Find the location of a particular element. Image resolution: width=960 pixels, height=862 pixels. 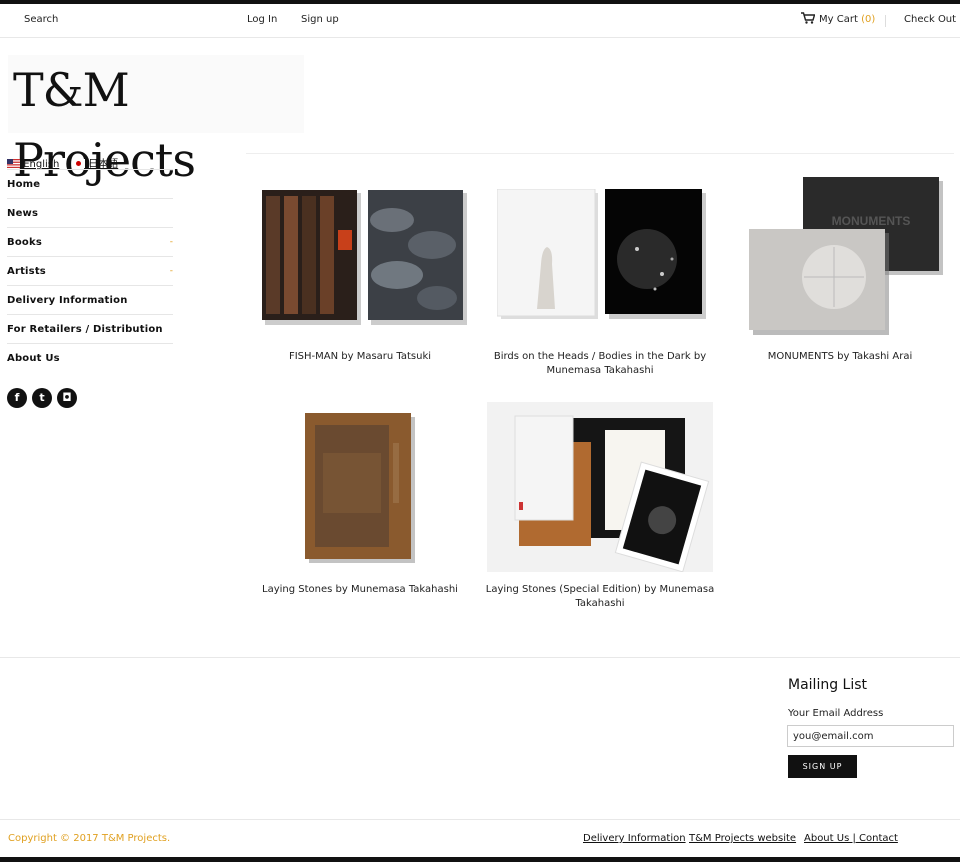

nav-item-retailers: For Retailers / Distribution is located at coordinates (90, 328).